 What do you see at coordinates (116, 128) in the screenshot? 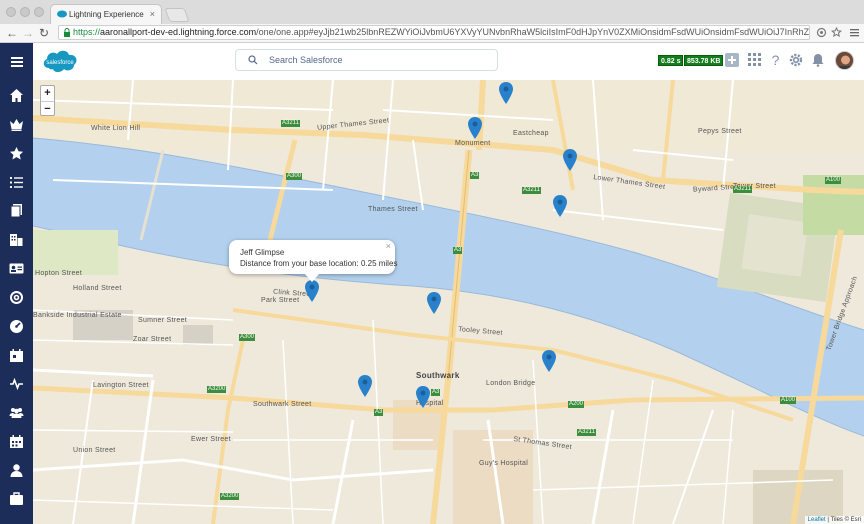
I see `map-street-label: White Lion Hill` at bounding box center [116, 128].